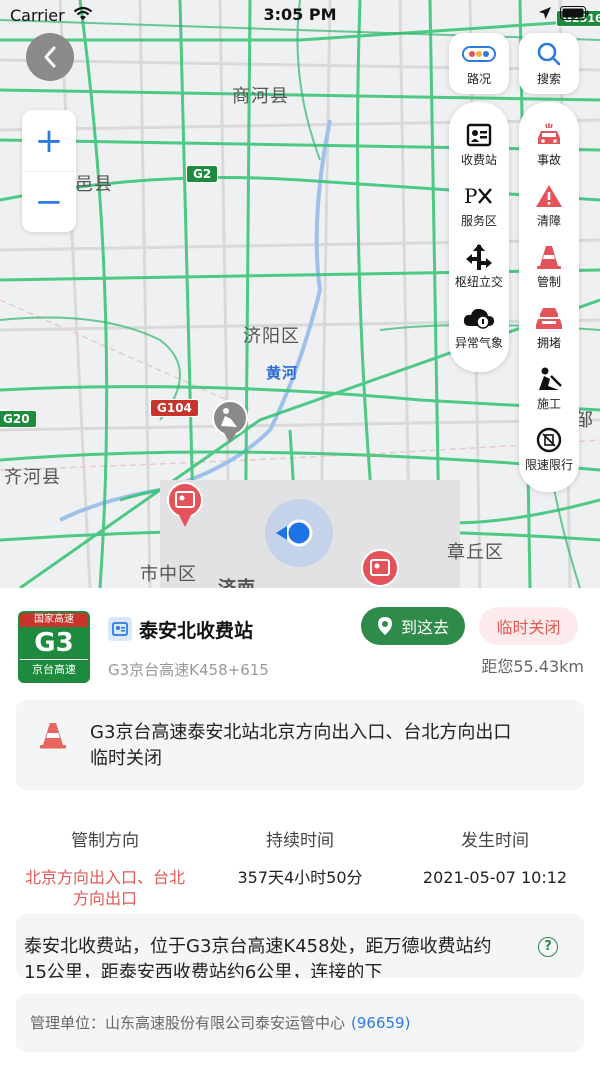 Image resolution: width=600 pixels, height=1067 pixels. I want to click on tool-interchange: 枢纽立交, so click(479, 266).